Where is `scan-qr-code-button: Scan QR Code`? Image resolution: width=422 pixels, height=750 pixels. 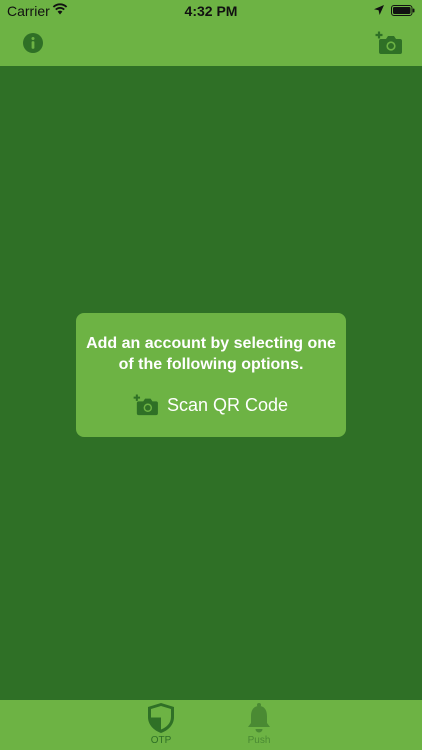 scan-qr-code-button: Scan QR Code is located at coordinates (210, 405).